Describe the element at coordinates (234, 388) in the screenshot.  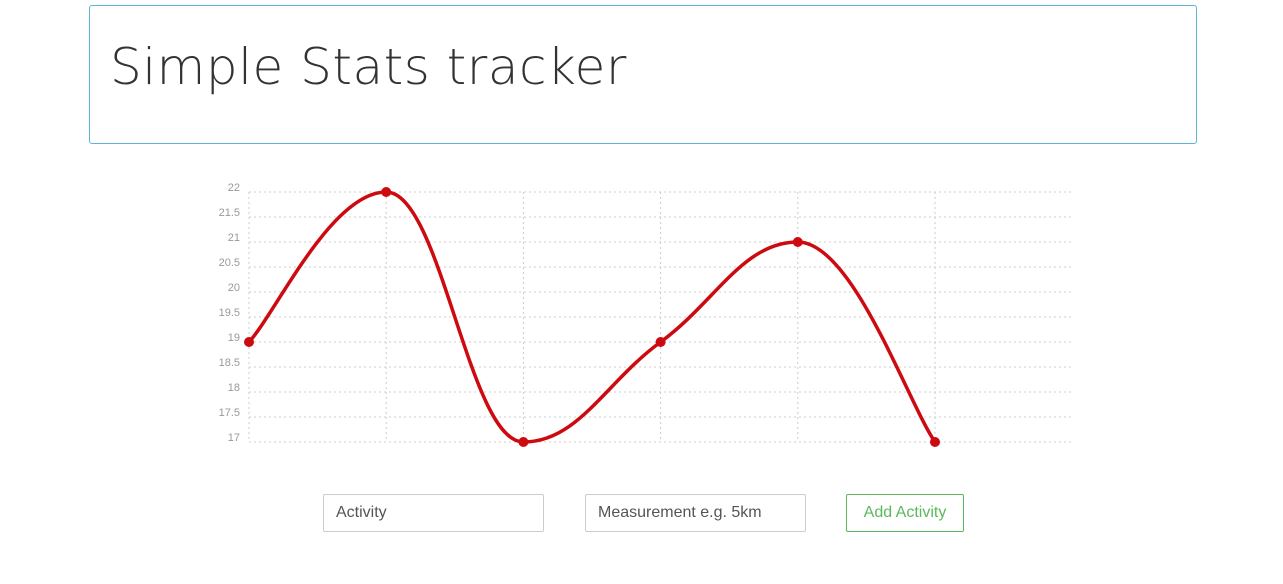
I see `y-tick-label: 18` at that location.